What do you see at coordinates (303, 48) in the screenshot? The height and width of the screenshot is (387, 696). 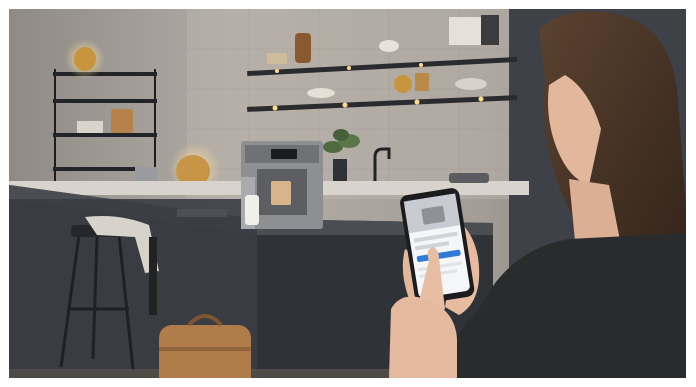 I see `brown-vase` at bounding box center [303, 48].